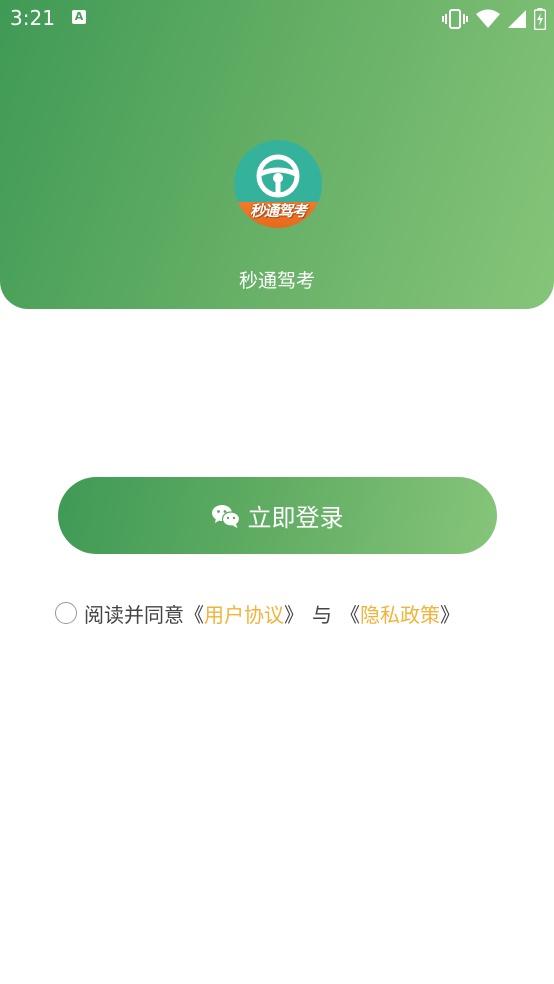 The image size is (554, 984). I want to click on agreement-row: 阅读并同意 《 用户协议 》 与 《 隐私政策 》, so click(257, 613).